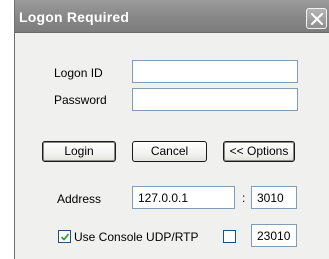 The height and width of the screenshot is (259, 329). Describe the element at coordinates (229, 236) in the screenshot. I see `udp-checkbox` at that location.